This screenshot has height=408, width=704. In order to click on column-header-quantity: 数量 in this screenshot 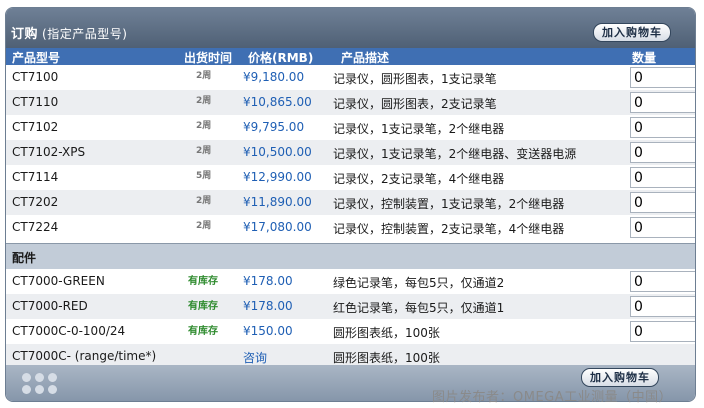, I will do `click(644, 58)`.